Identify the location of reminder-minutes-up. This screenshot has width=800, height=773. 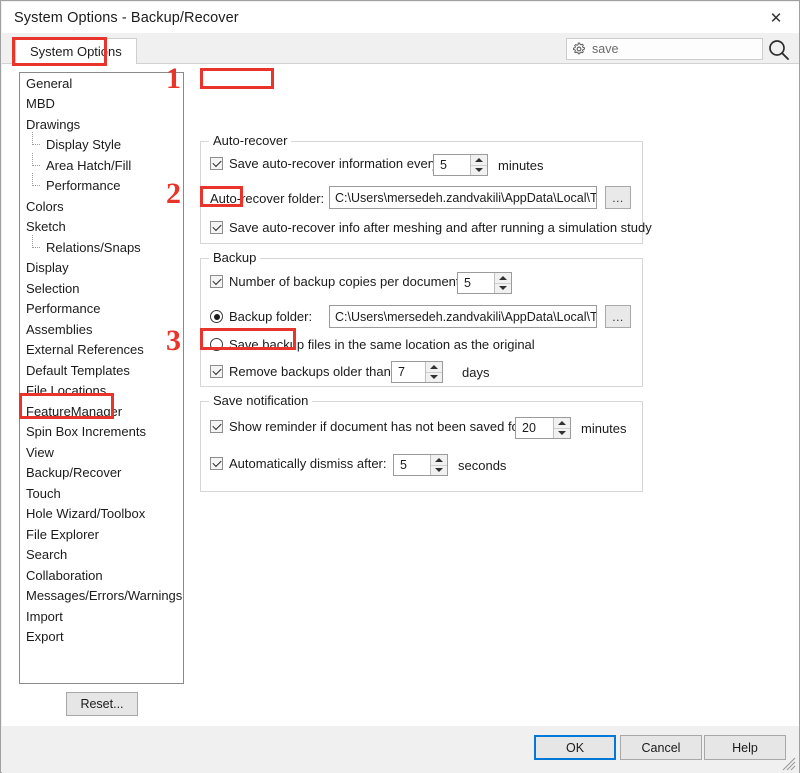
(562, 423).